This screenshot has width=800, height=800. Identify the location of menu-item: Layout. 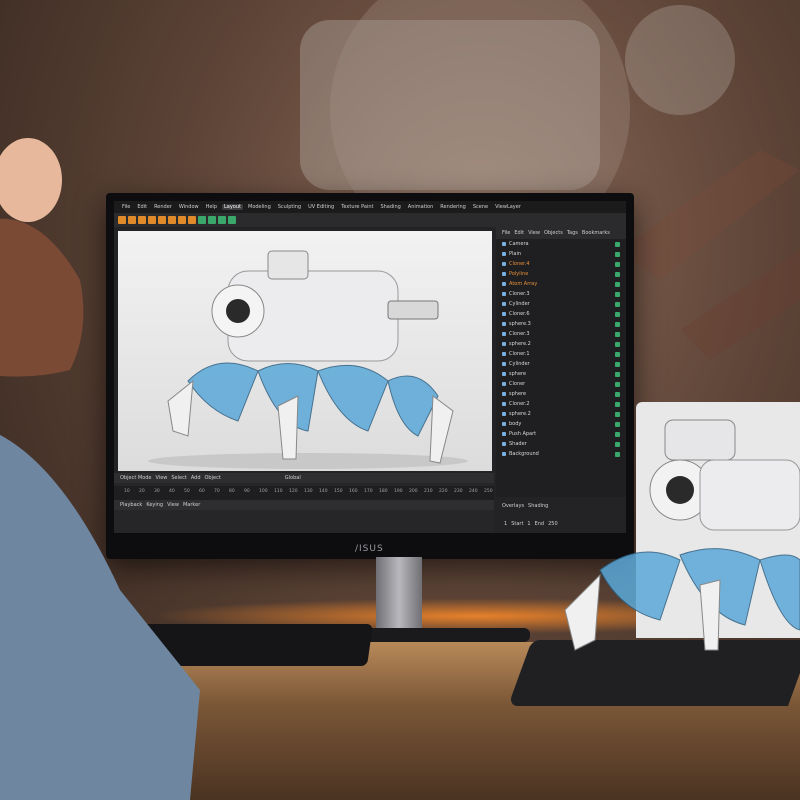
(232, 207).